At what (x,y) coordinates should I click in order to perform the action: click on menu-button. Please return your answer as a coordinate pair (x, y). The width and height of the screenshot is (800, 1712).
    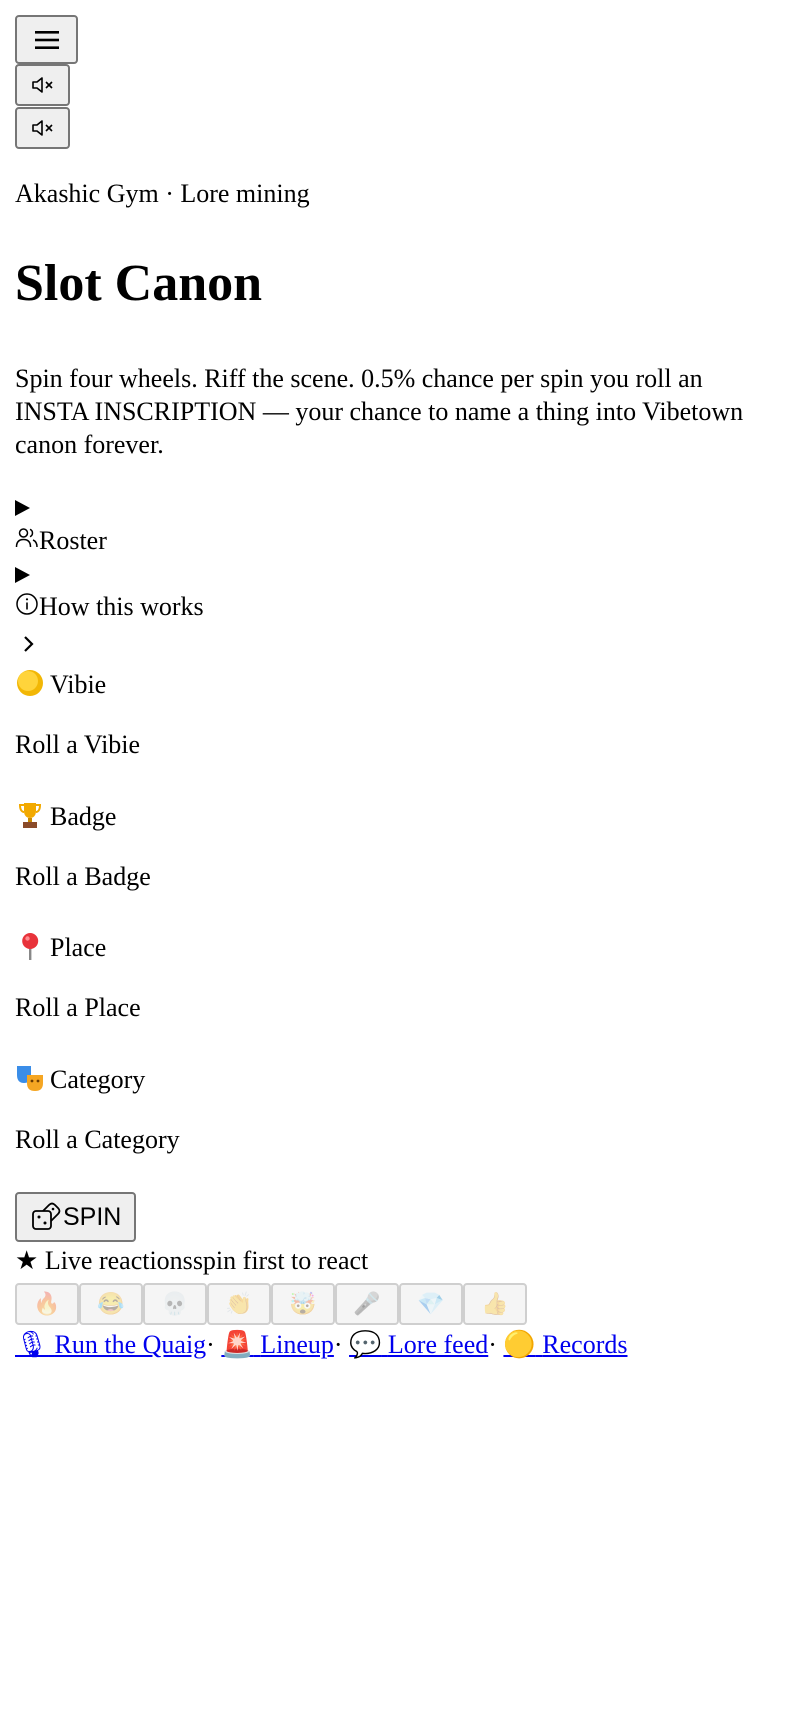
    Looking at the image, I should click on (46, 39).